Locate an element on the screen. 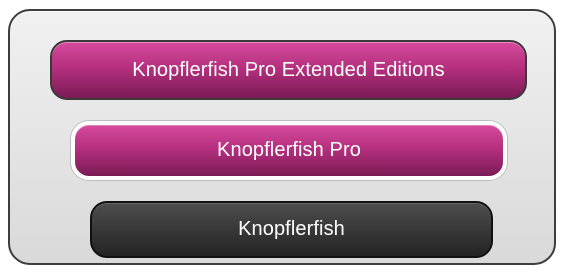 The height and width of the screenshot is (272, 564). basic-edition-label: Knopflerfish is located at coordinates (291, 229).